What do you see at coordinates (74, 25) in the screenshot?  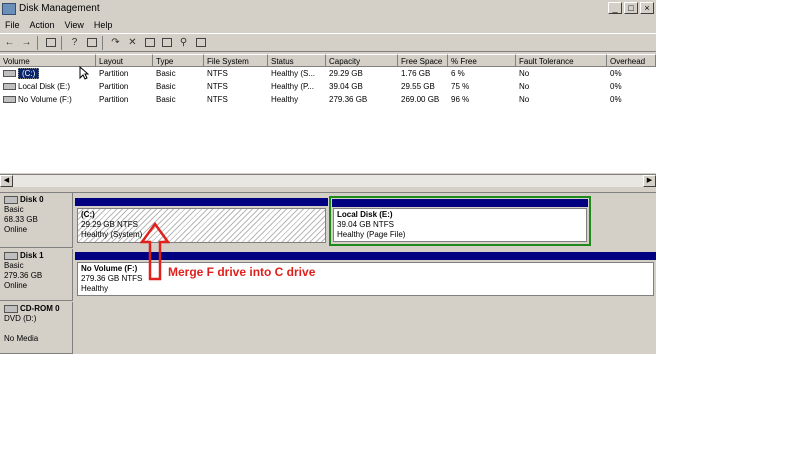 I see `menu-view: View` at bounding box center [74, 25].